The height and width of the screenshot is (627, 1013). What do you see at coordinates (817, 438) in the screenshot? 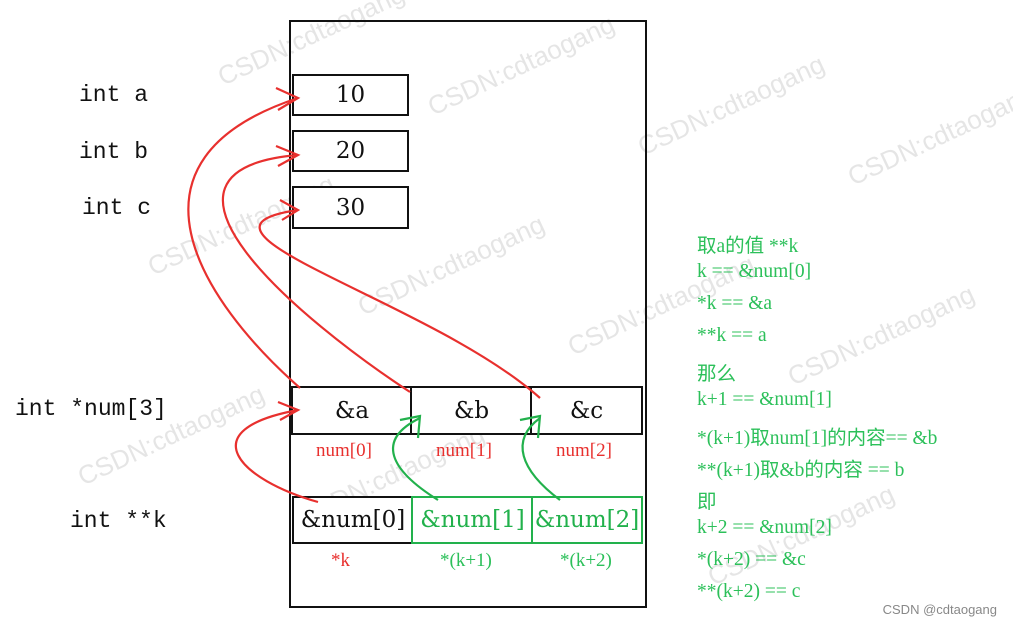
I see `note-line: *(k+1)取num[1]的内容== &b` at bounding box center [817, 438].